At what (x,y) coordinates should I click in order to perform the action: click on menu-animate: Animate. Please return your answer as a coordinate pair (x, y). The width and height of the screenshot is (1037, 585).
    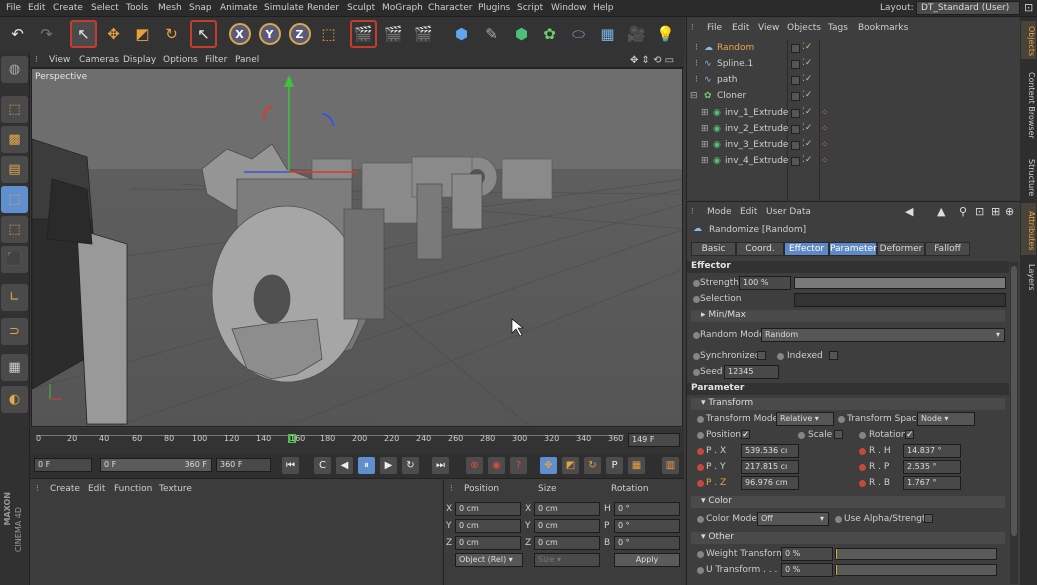
    Looking at the image, I should click on (239, 8).